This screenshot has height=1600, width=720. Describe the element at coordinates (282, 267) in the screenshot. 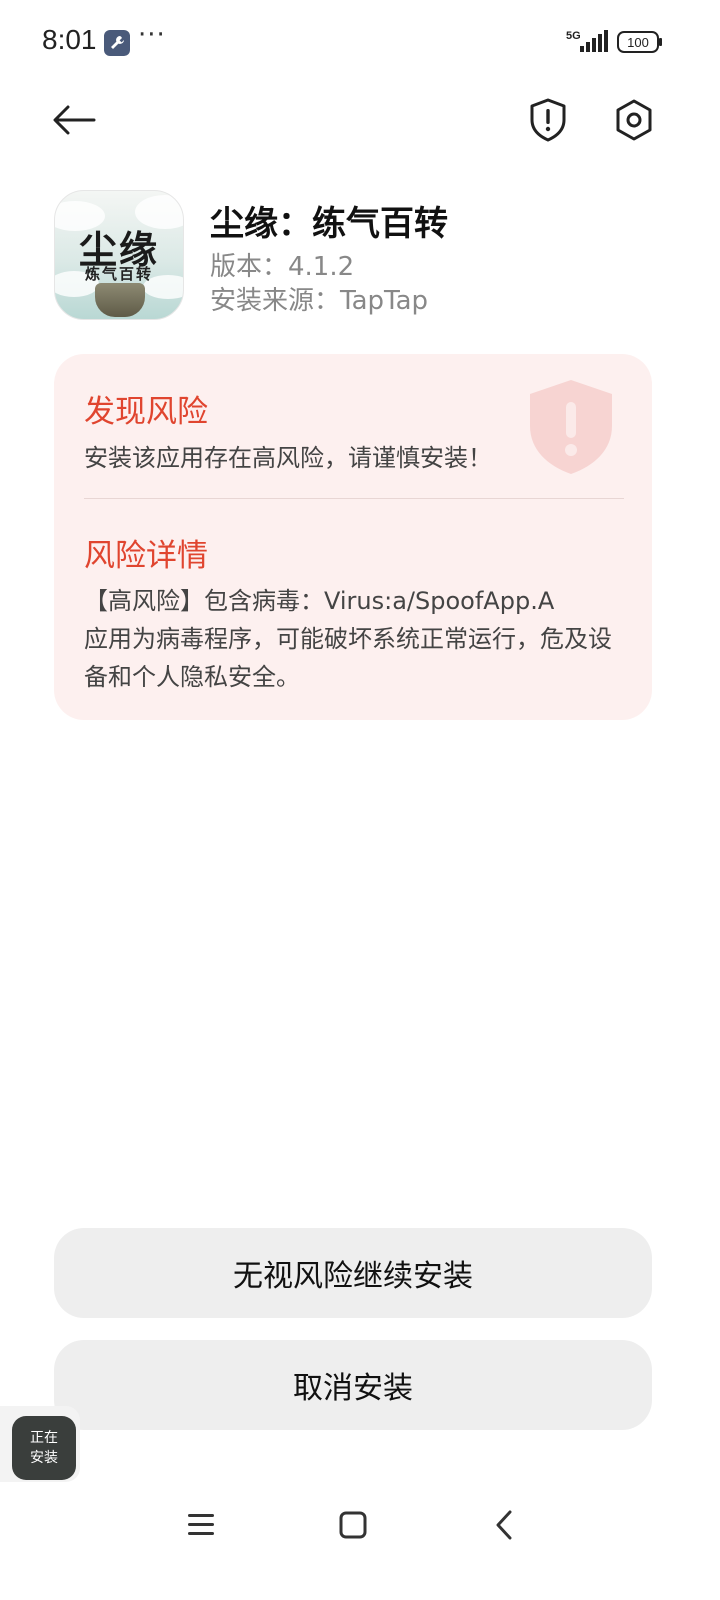

I see `app-version: 版本：4.1.2` at that location.